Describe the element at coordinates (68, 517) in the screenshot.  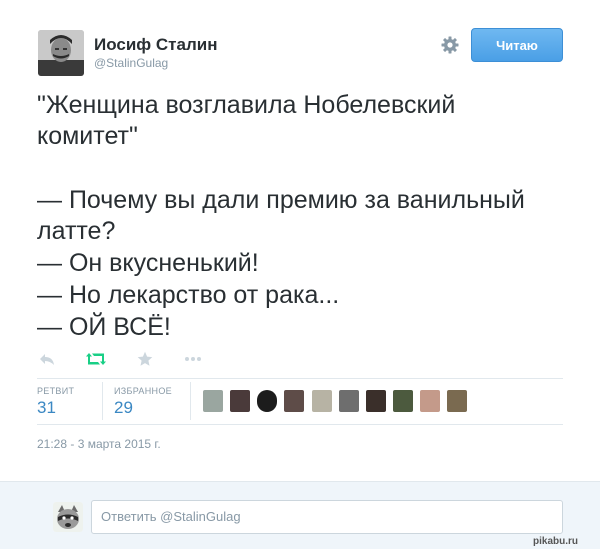
I see `user-avatar` at that location.